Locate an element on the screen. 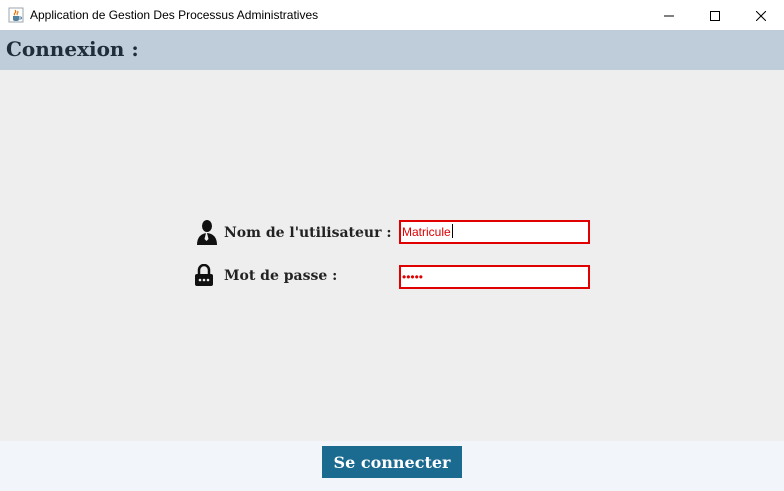  maximize-icon is located at coordinates (715, 15).